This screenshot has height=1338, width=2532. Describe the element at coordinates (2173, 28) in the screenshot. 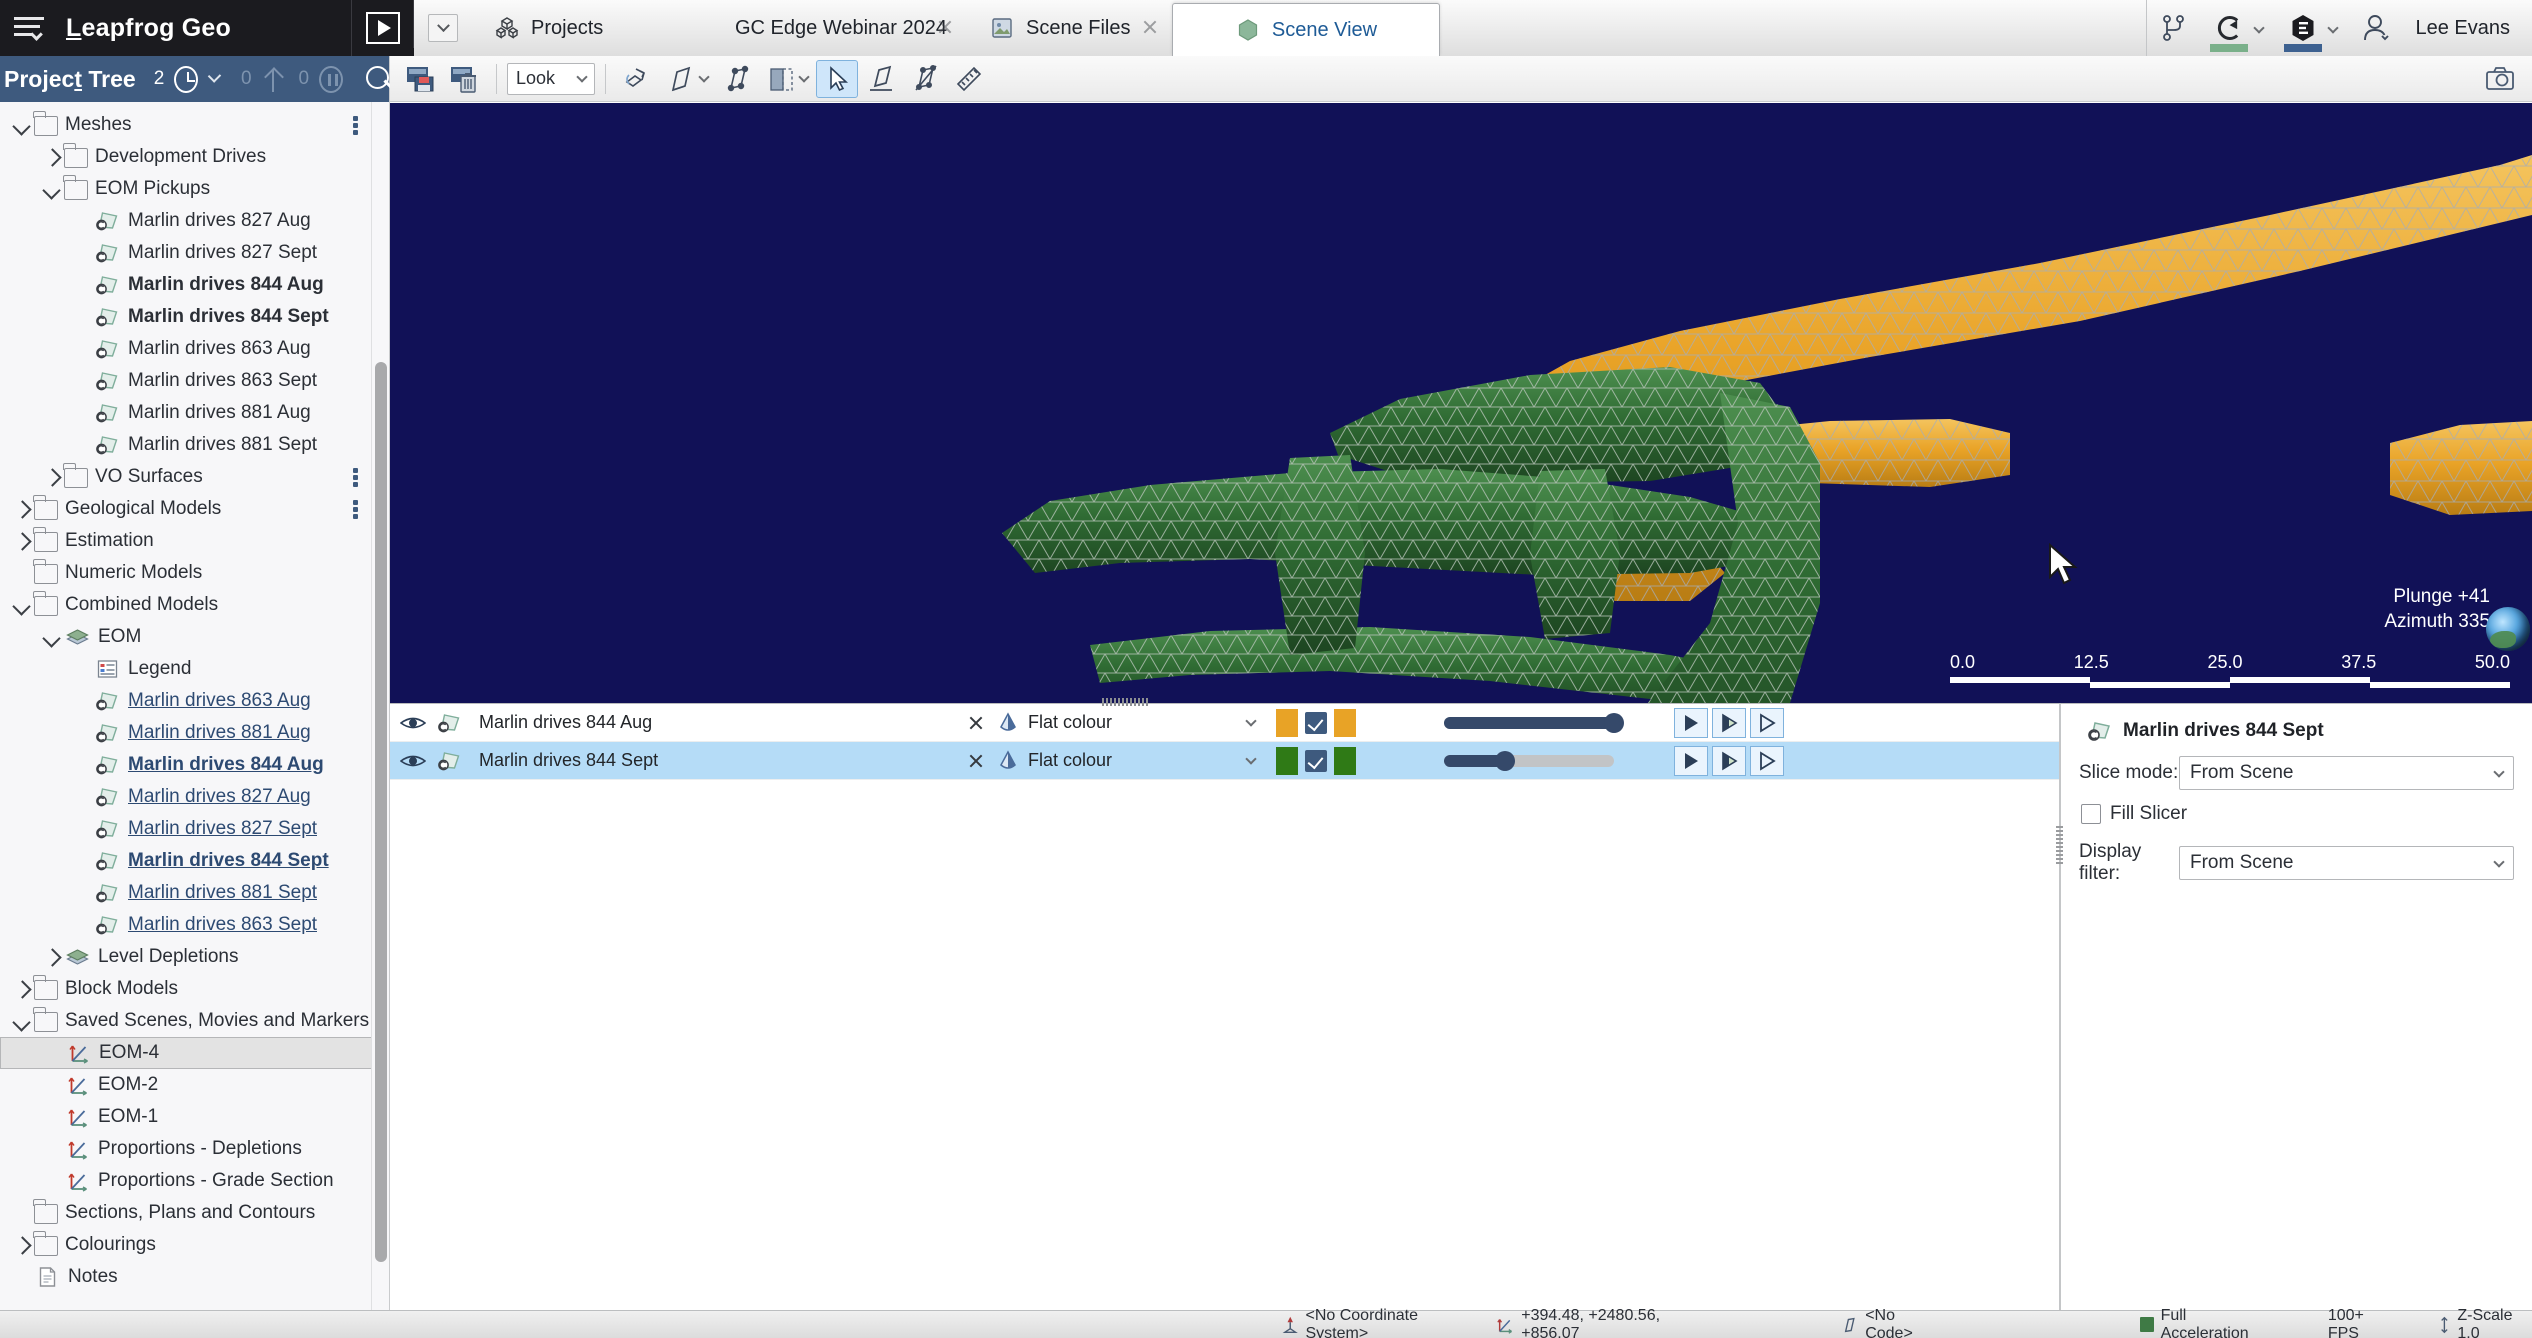

I see `branch-icon` at that location.